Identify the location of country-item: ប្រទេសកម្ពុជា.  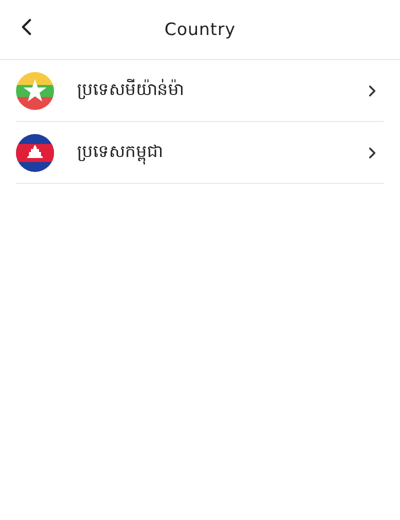
(200, 153).